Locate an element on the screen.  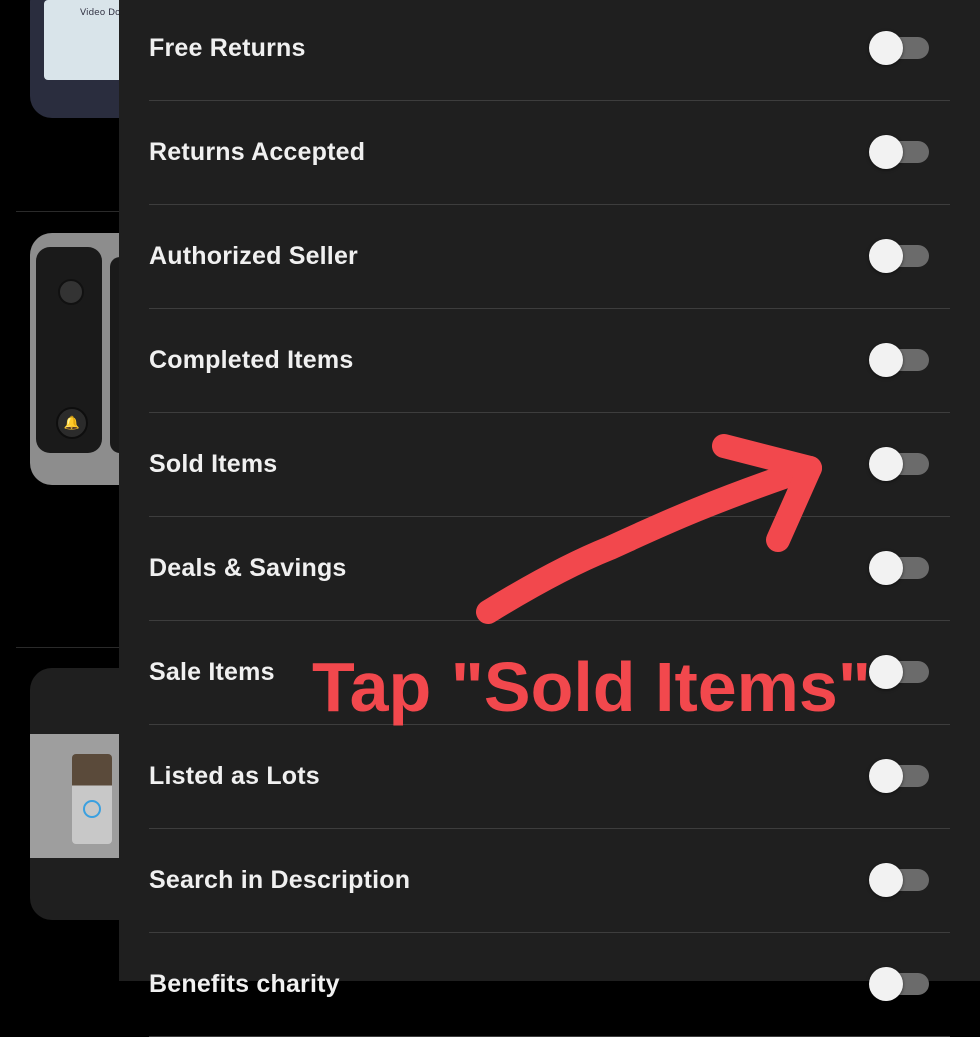
filter-label: Returns Accepted is located at coordinates (257, 151).